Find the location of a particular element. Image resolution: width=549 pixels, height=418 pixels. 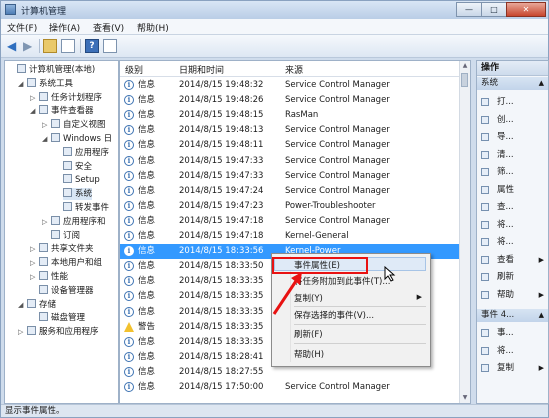

tree-node: ◢ Windows 日 is located at coordinates (77, 139).